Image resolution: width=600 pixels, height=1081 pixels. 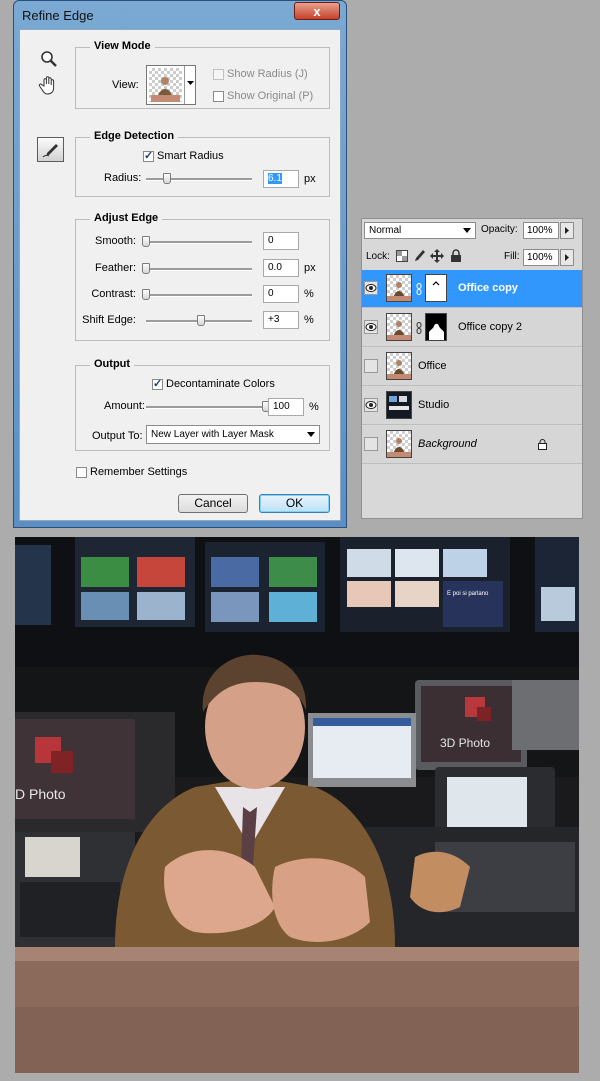 I want to click on smooth-slider-handle, so click(x=146, y=241).